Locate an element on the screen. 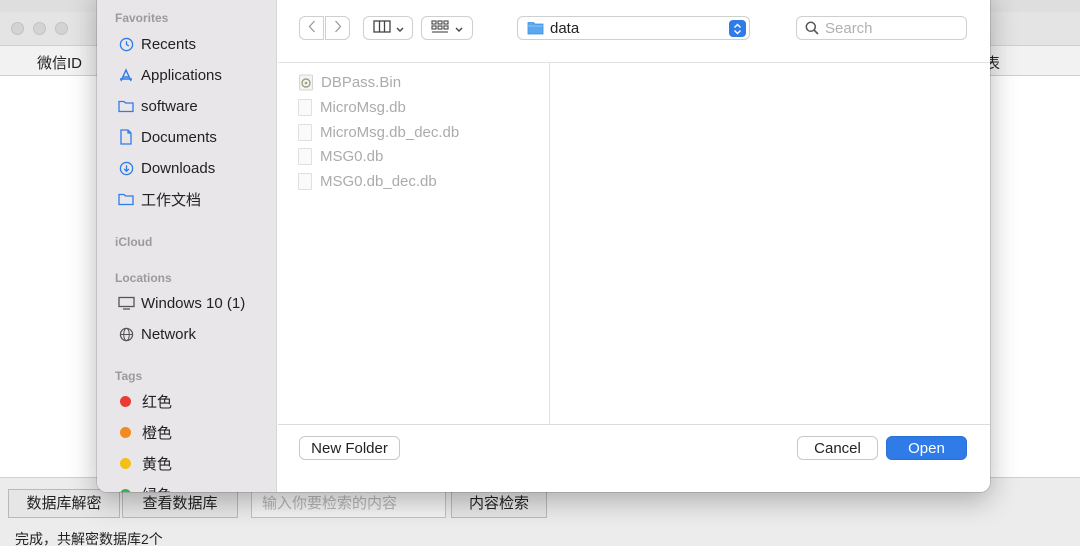 The width and height of the screenshot is (1080, 546). current-folder-name: data is located at coordinates (565, 28).